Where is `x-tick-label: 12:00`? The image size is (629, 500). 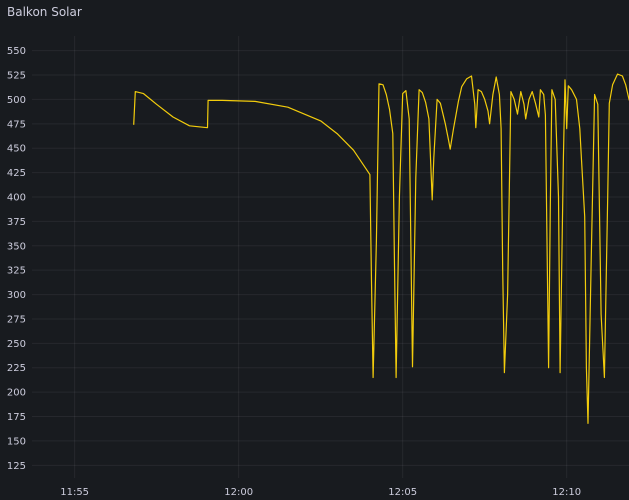 x-tick-label: 12:00 is located at coordinates (238, 492).